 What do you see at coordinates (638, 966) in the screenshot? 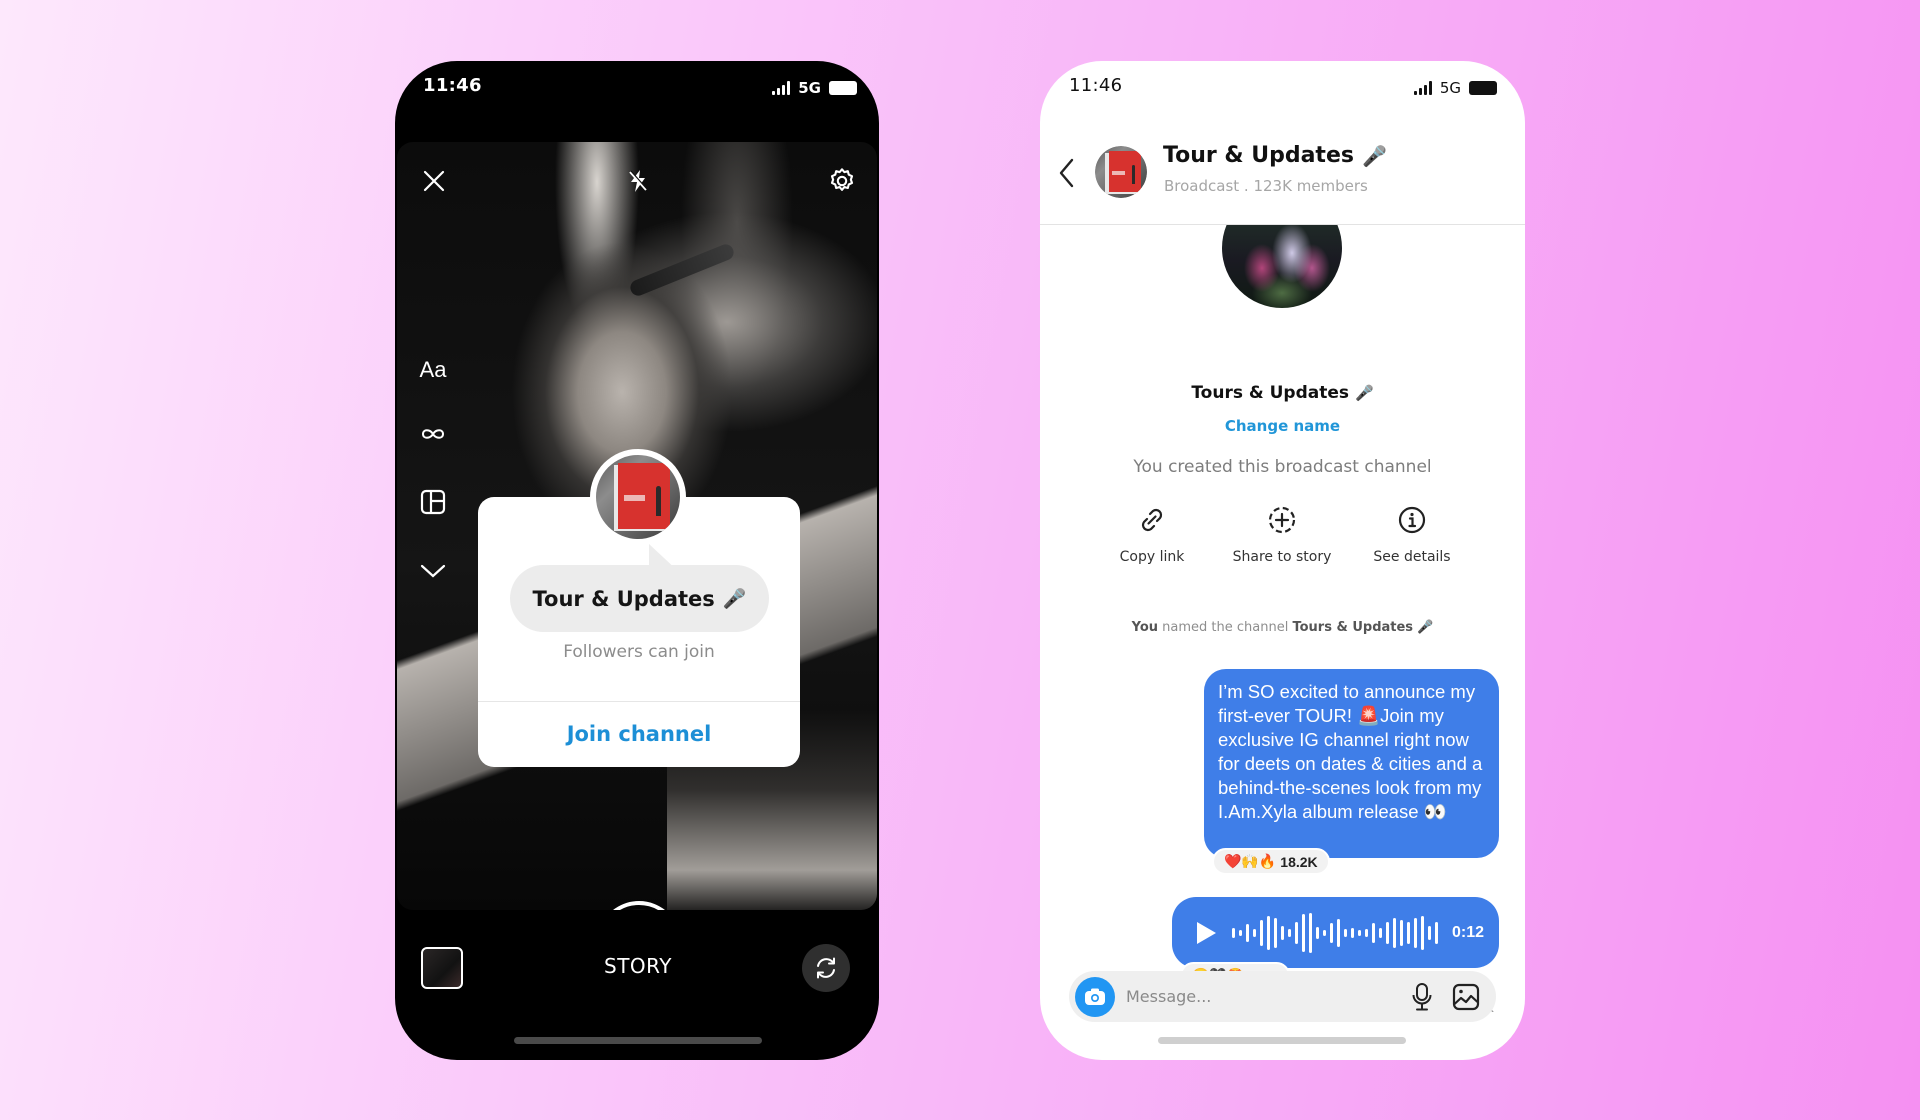
I see `story-mode-label: STORY` at bounding box center [638, 966].